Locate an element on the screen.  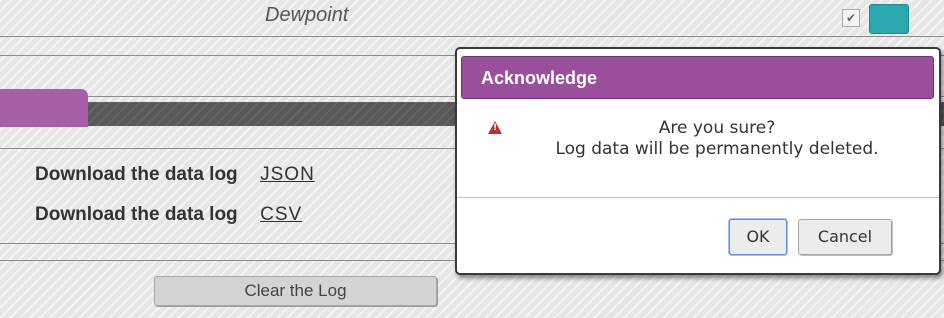
cancel-button: Cancel is located at coordinates (845, 237).